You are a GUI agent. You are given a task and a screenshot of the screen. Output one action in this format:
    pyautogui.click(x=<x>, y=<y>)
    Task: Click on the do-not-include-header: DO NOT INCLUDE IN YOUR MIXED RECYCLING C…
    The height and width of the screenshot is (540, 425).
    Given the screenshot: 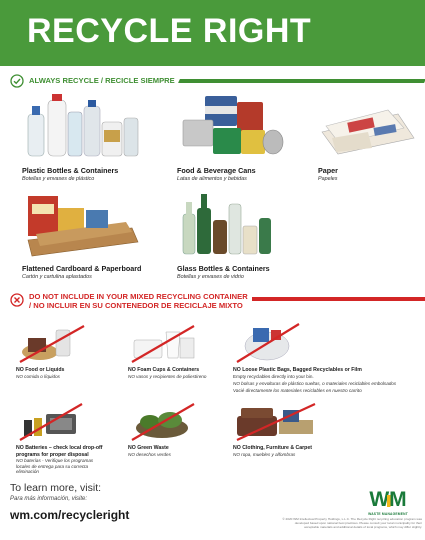 What is the action you would take?
    pyautogui.click(x=217, y=304)
    